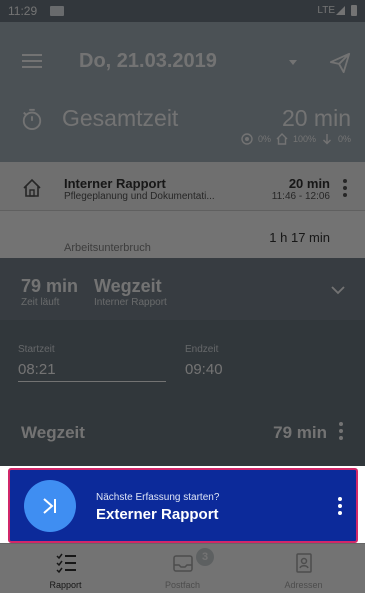 This screenshot has width=365, height=593. Describe the element at coordinates (128, 286) in the screenshot. I see `timer-title: Wegzeit` at that location.